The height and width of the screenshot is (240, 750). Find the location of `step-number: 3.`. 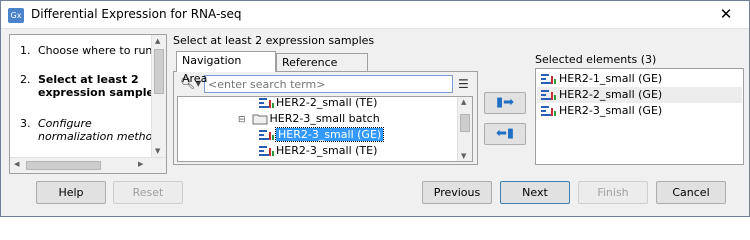

step-number: 3. is located at coordinates (25, 123).